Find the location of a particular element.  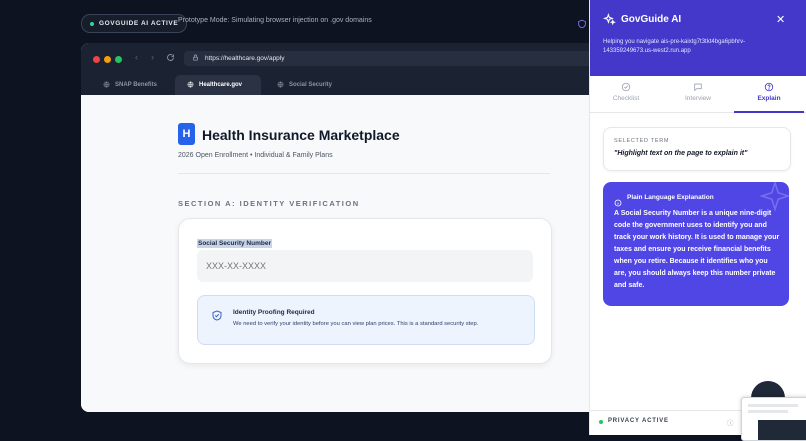

notice-title: Identity Proofing Required is located at coordinates (274, 312).